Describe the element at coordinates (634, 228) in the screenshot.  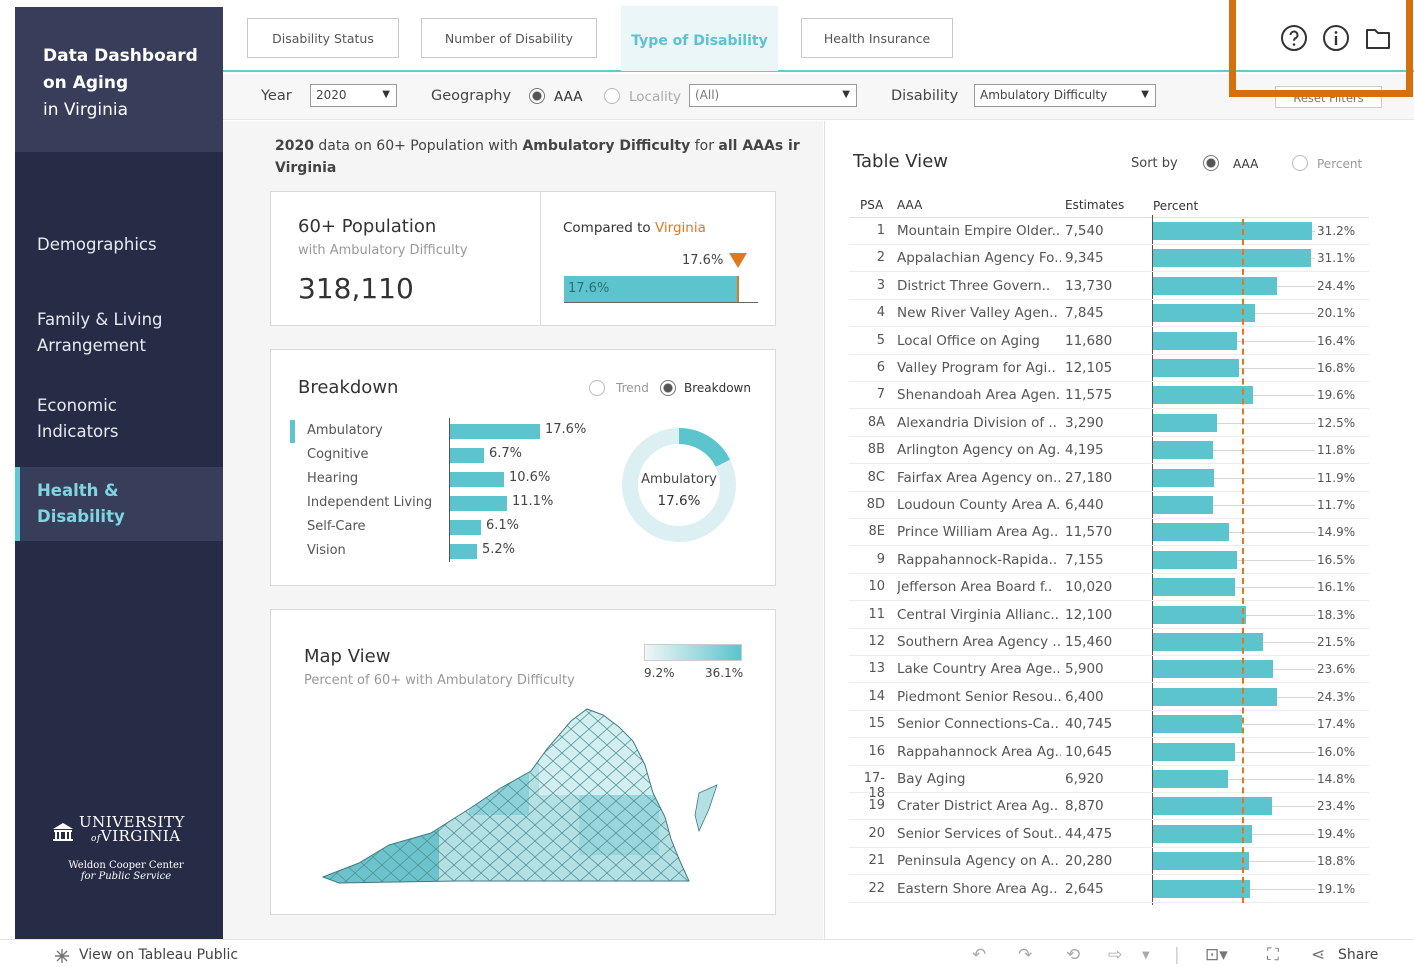
I see `compared-label: Compared to Virginia` at that location.